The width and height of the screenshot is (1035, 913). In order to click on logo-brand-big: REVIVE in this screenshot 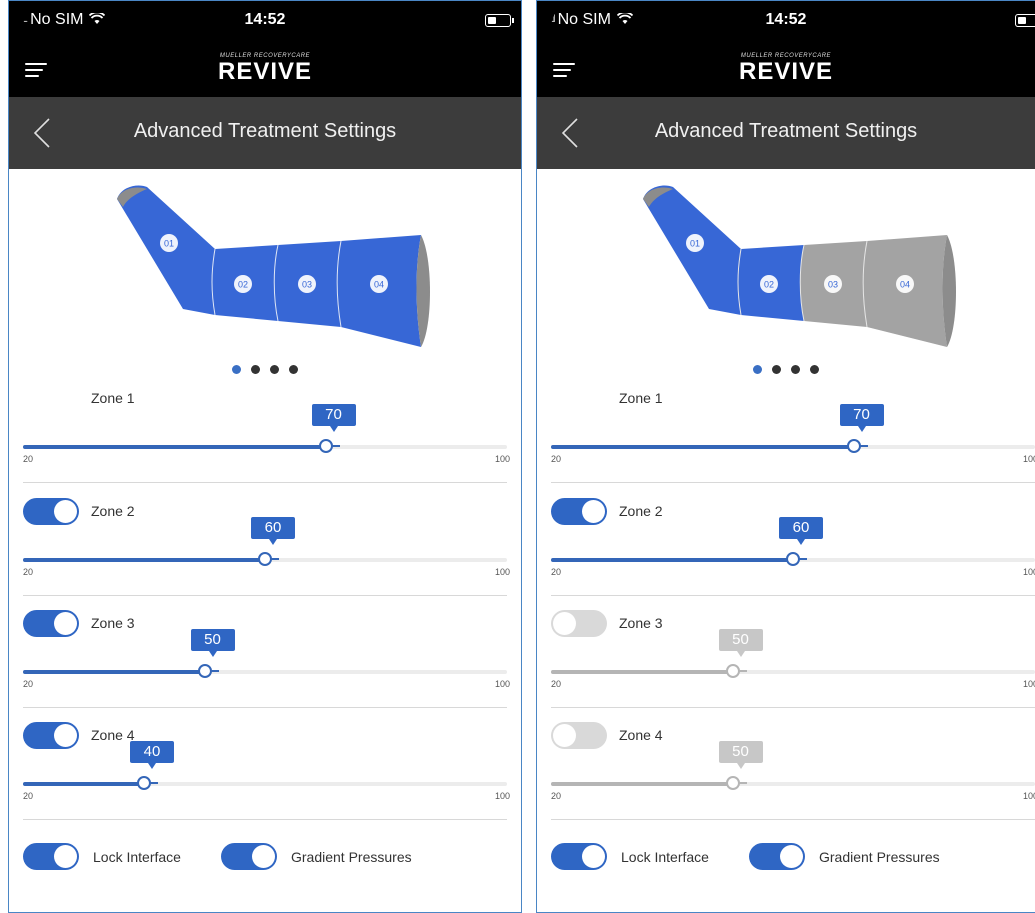, I will do `click(265, 71)`.